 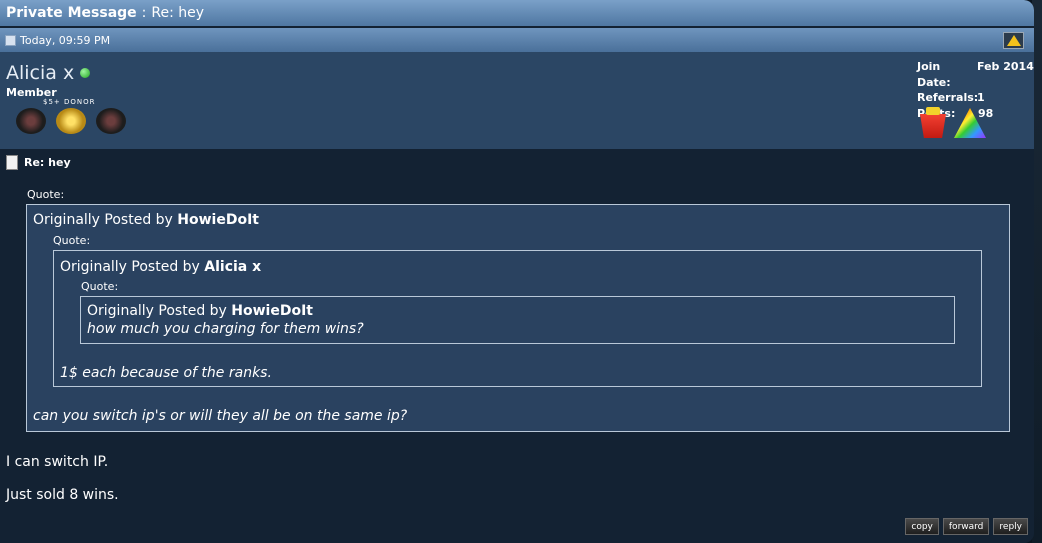 I want to click on report-post-icon, so click(x=1013, y=40).